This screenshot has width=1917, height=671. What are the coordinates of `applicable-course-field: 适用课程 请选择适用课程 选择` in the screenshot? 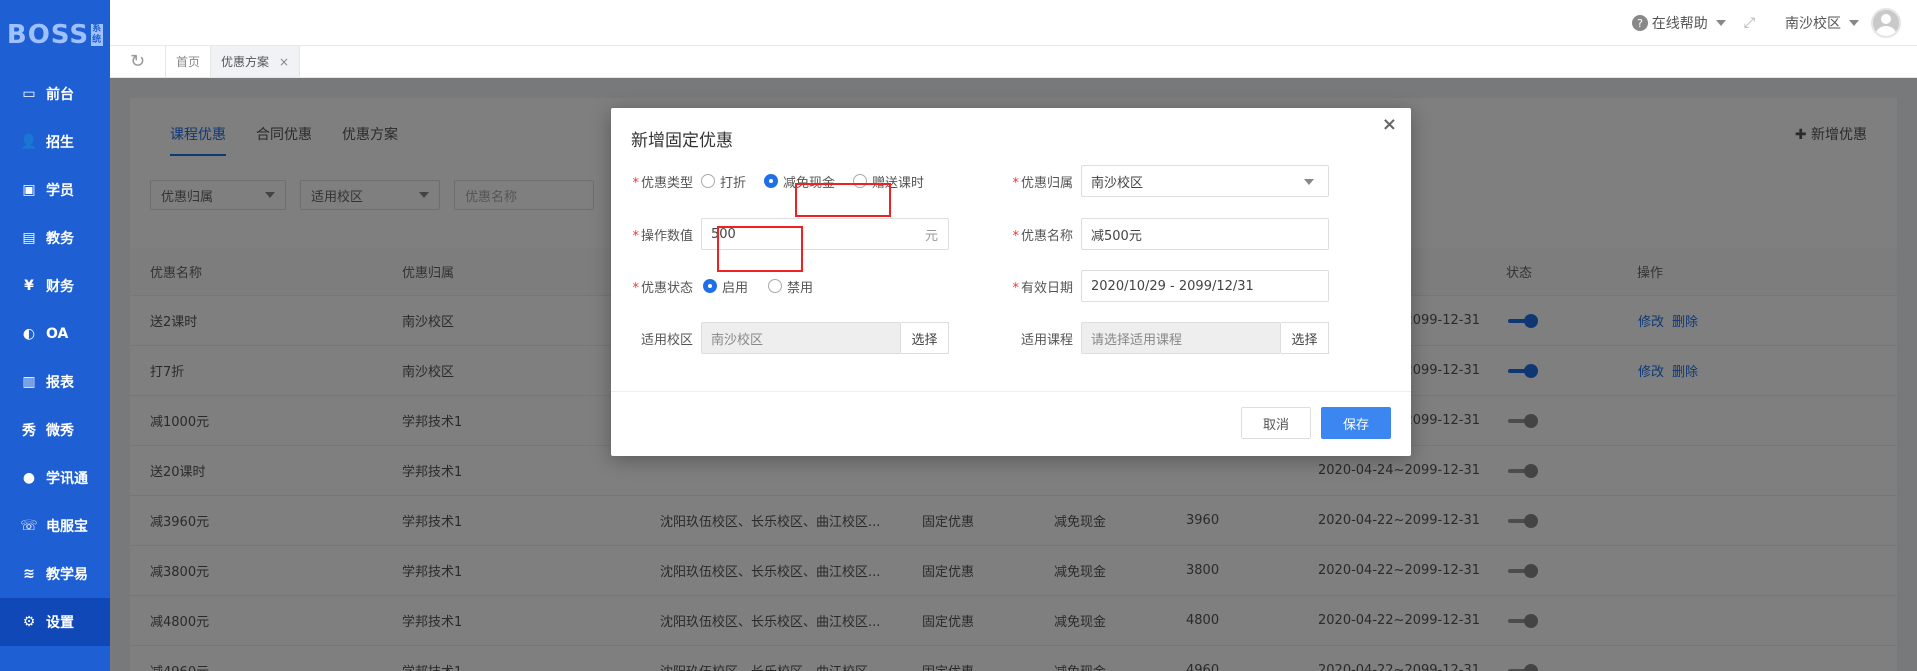 It's located at (1160, 338).